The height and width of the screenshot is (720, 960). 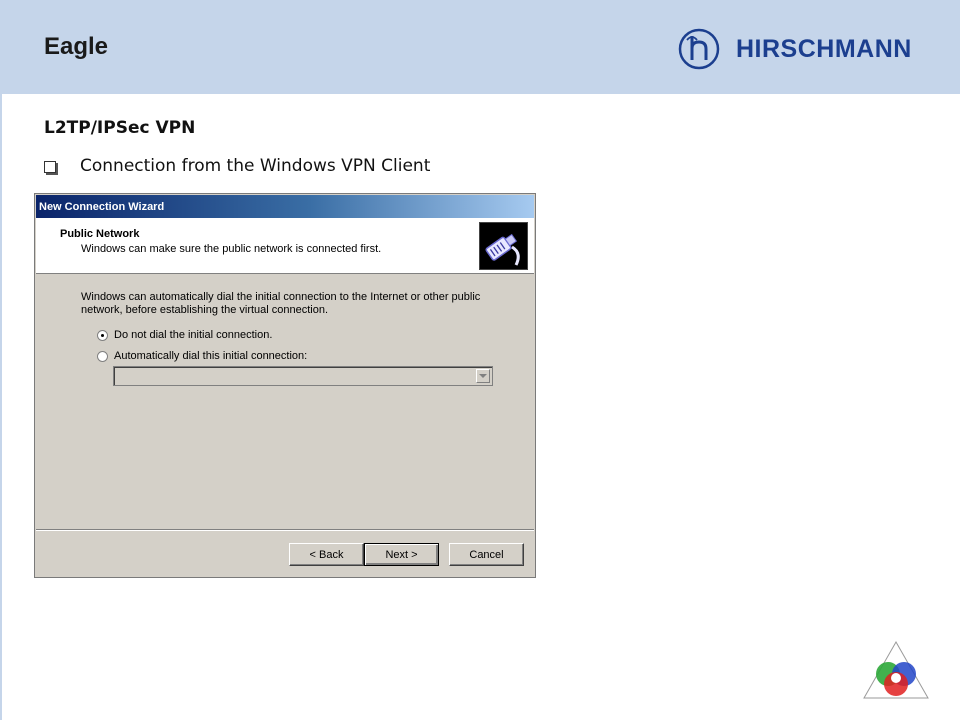 I want to click on bullet-item: Connection from the Windows VPN Client, so click(x=237, y=166).